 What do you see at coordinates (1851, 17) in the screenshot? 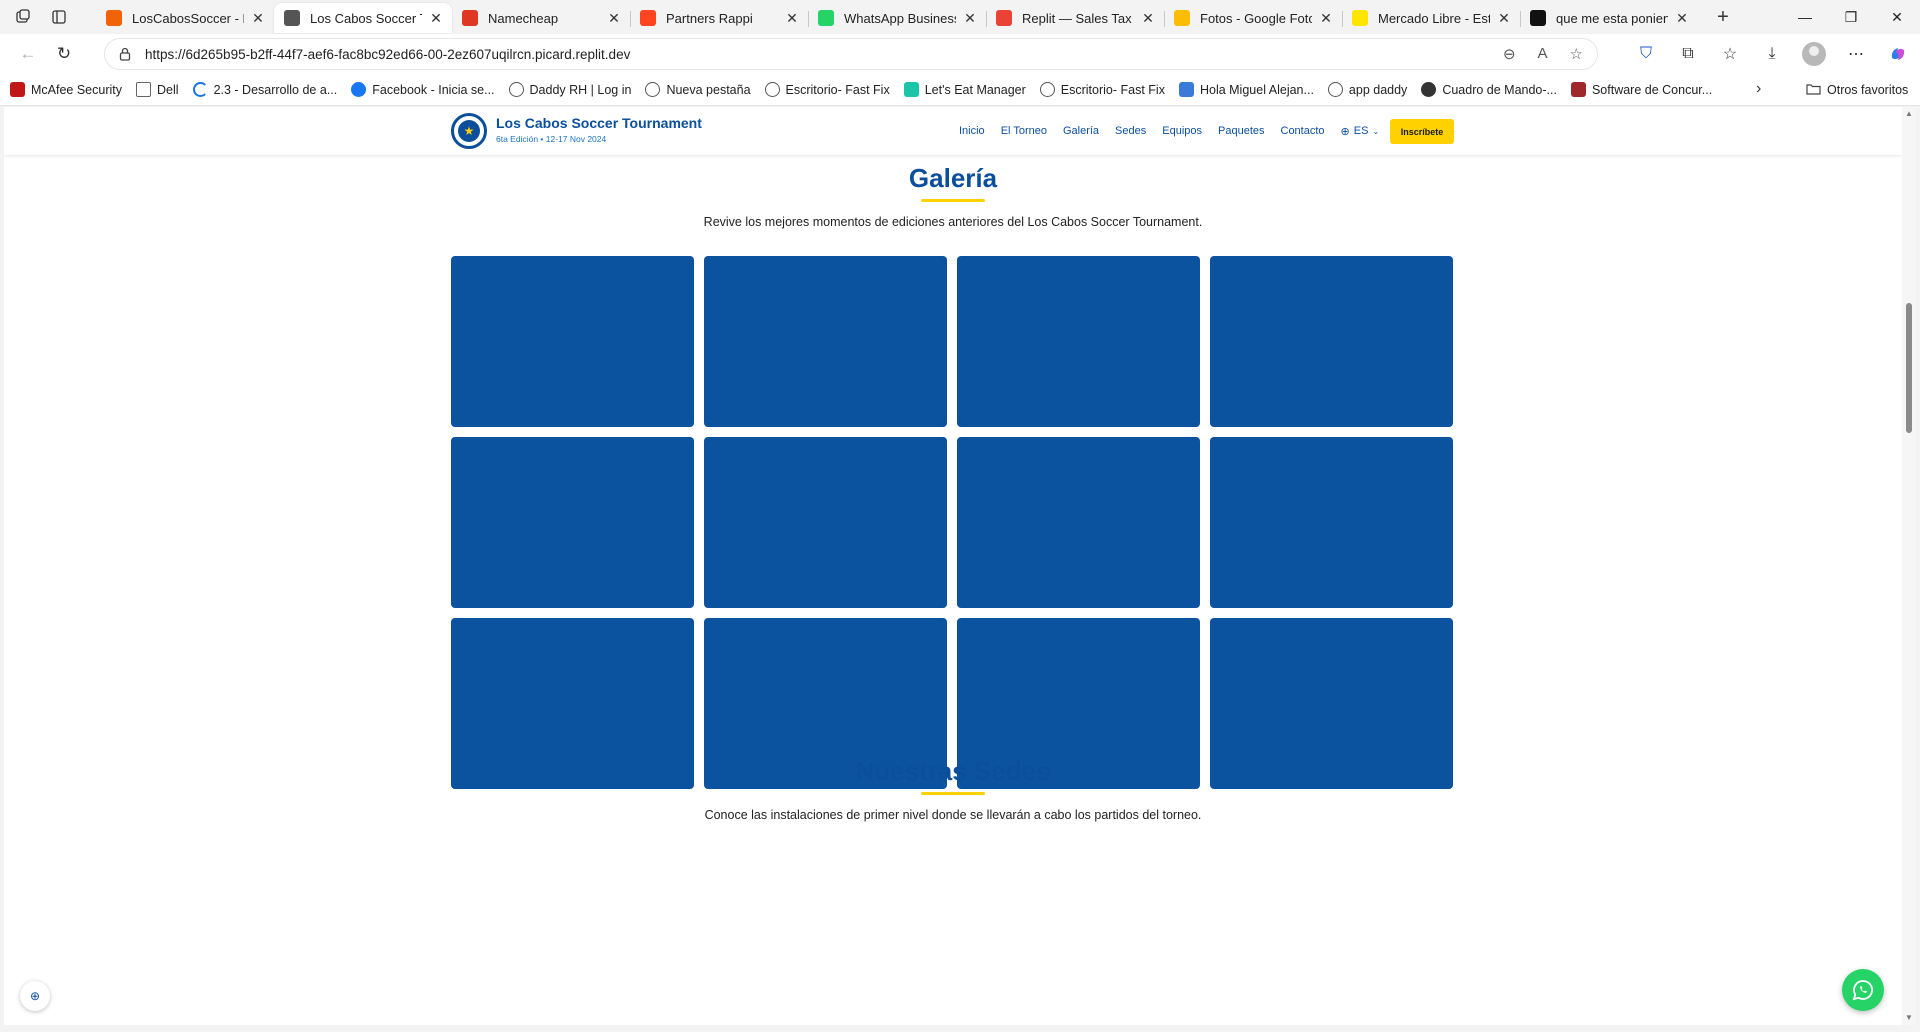
I see `restore-button: ❐` at bounding box center [1851, 17].